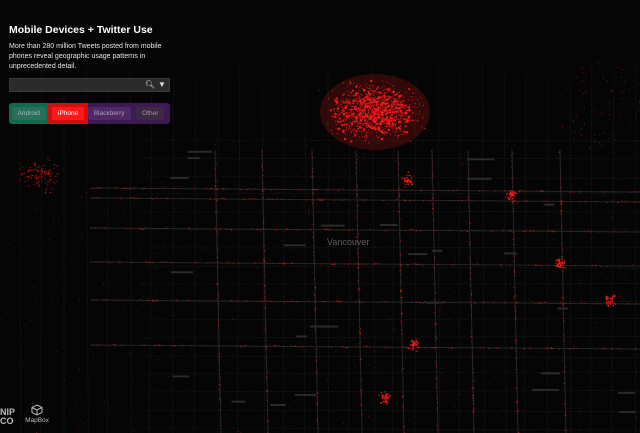  I want to click on filter-iphone-button: iPhone, so click(68, 113).